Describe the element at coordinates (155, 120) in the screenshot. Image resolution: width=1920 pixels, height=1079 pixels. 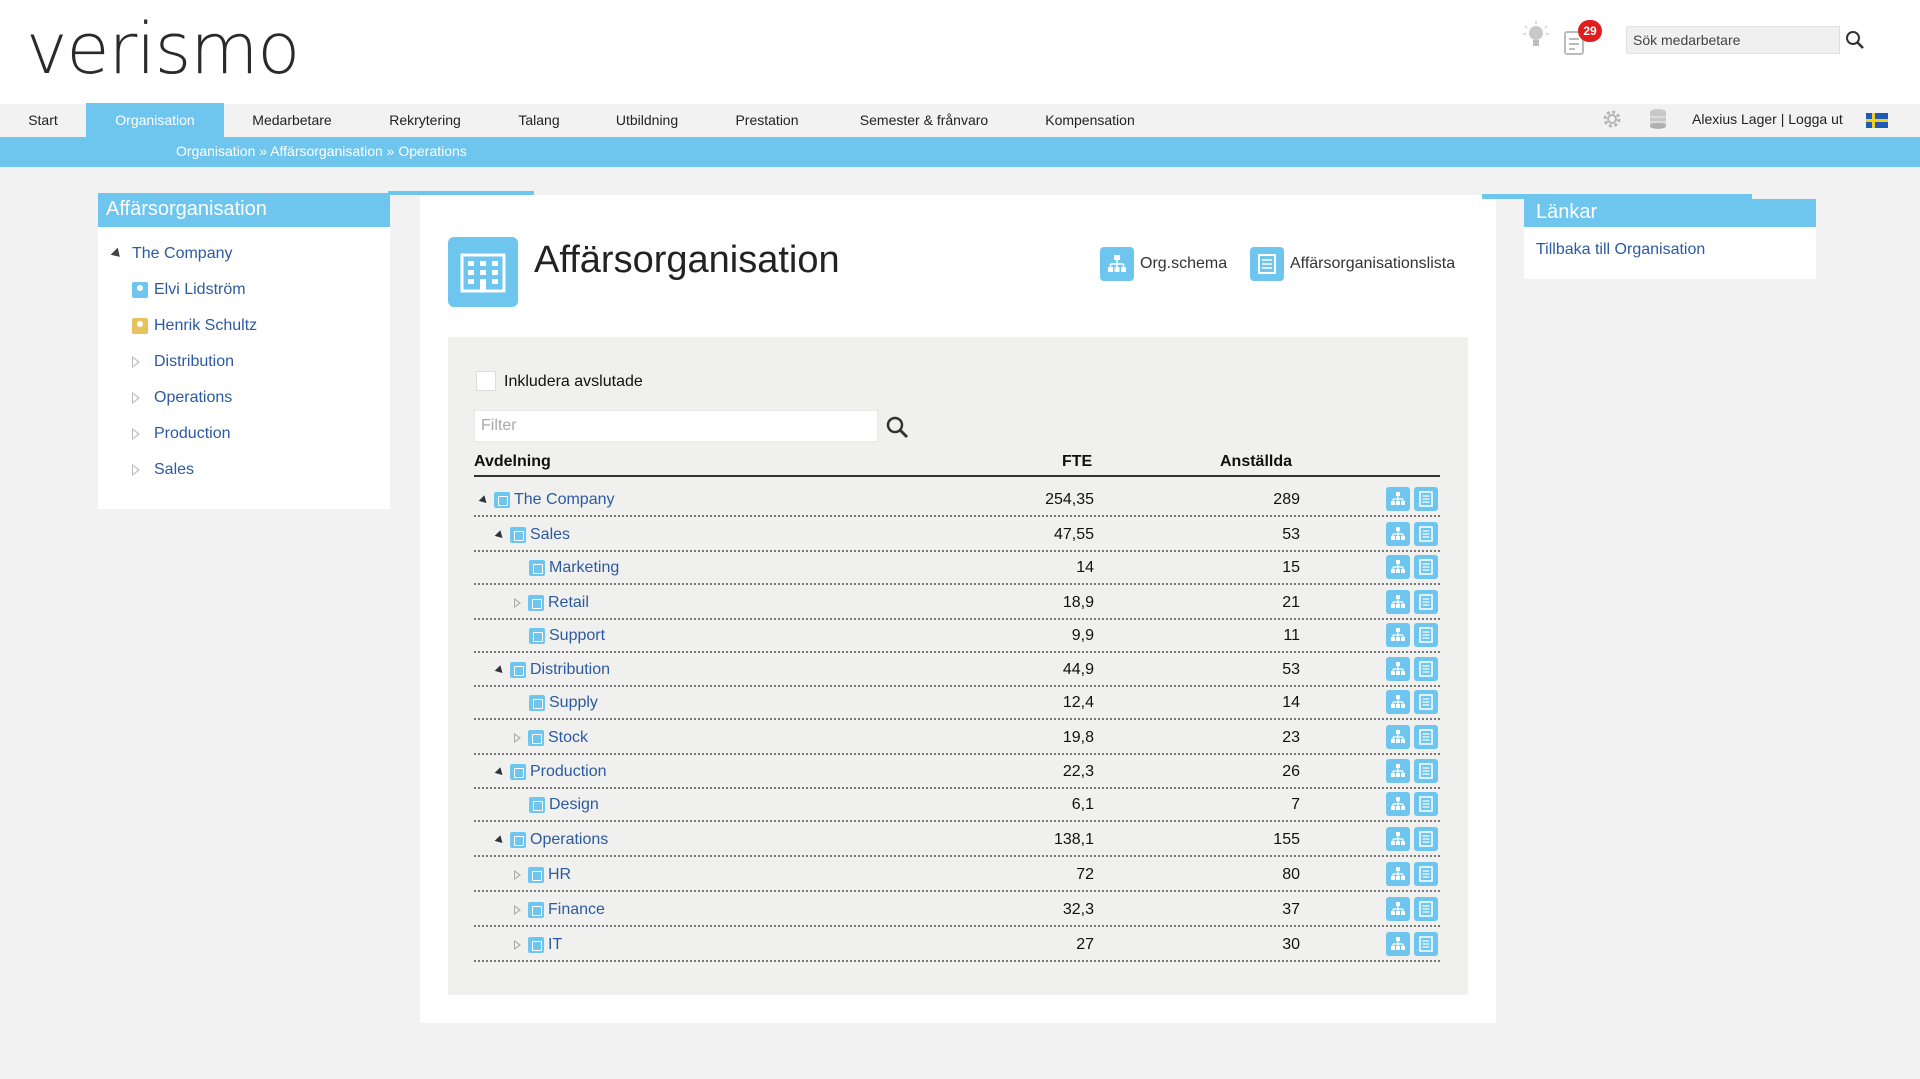
I see `nav-organisation: Organisation` at that location.